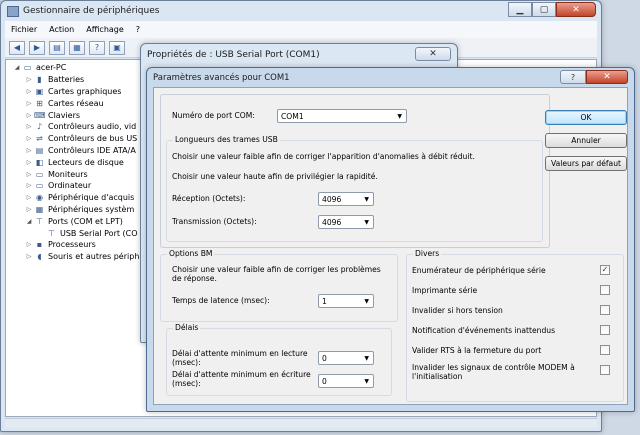 Image resolution: width=640 pixels, height=435 pixels. I want to click on scan-icon: ▣, so click(117, 47).